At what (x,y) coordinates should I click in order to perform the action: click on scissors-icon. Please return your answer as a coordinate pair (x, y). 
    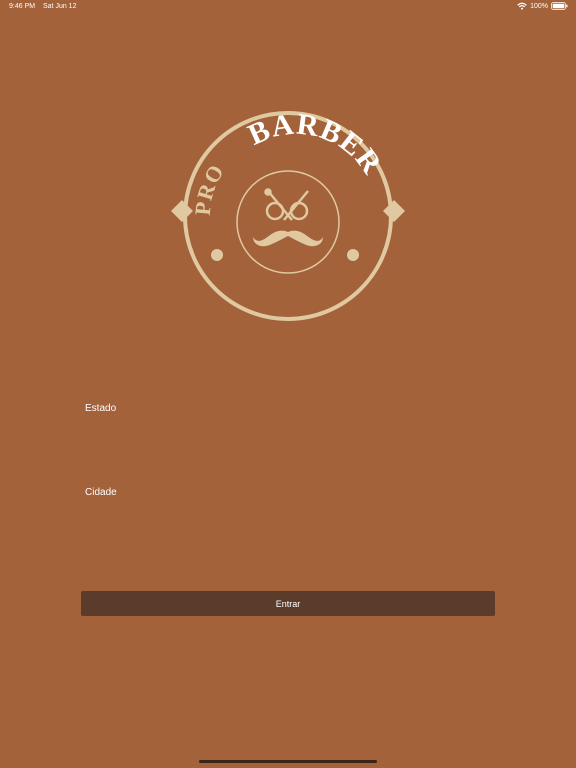
    Looking at the image, I should click on (286, 204).